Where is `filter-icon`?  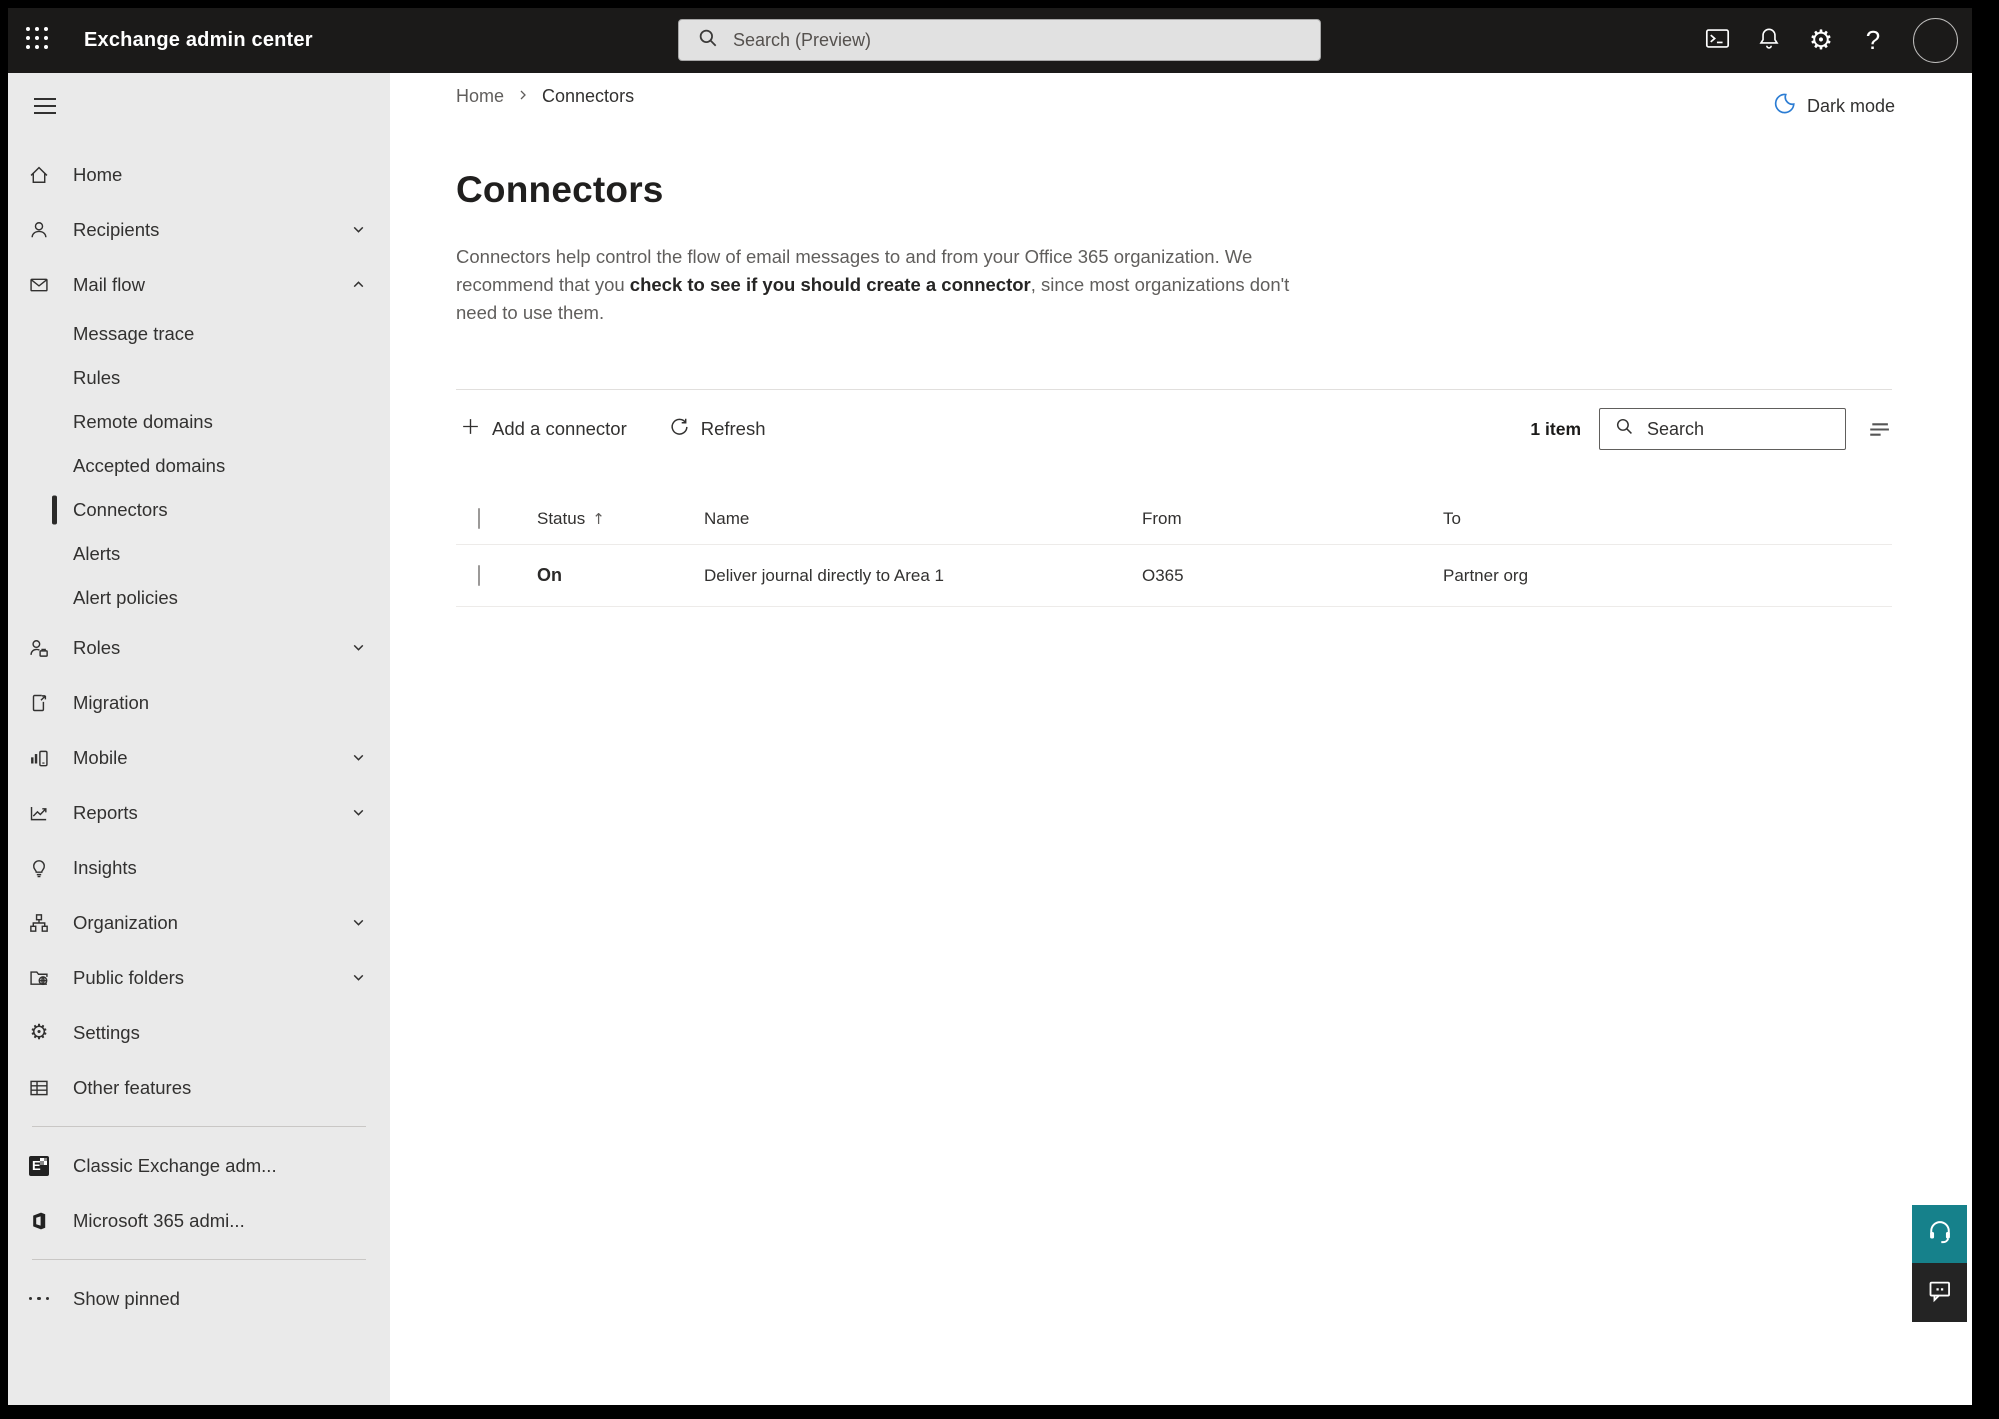 filter-icon is located at coordinates (1879, 429).